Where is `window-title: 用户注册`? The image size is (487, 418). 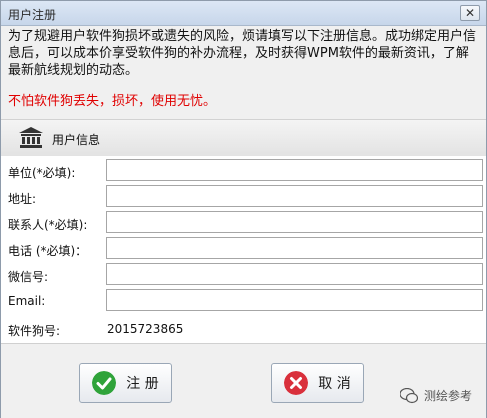 window-title: 用户注册 is located at coordinates (32, 15).